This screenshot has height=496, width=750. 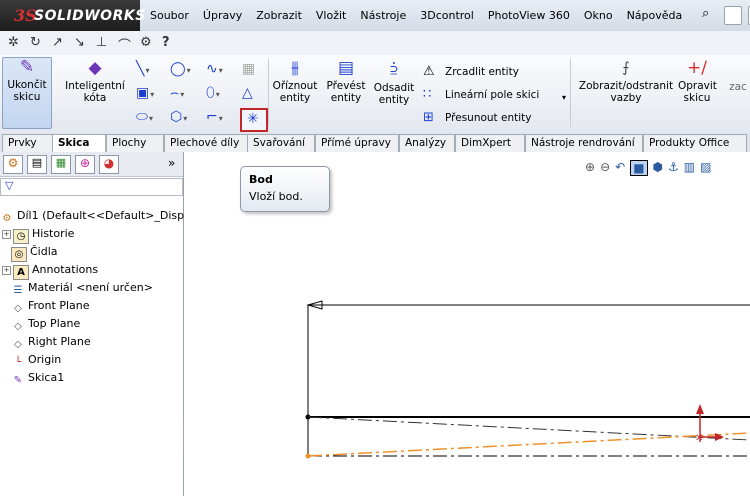 What do you see at coordinates (383, 15) in the screenshot?
I see `menu-nastroje: Nástroje` at bounding box center [383, 15].